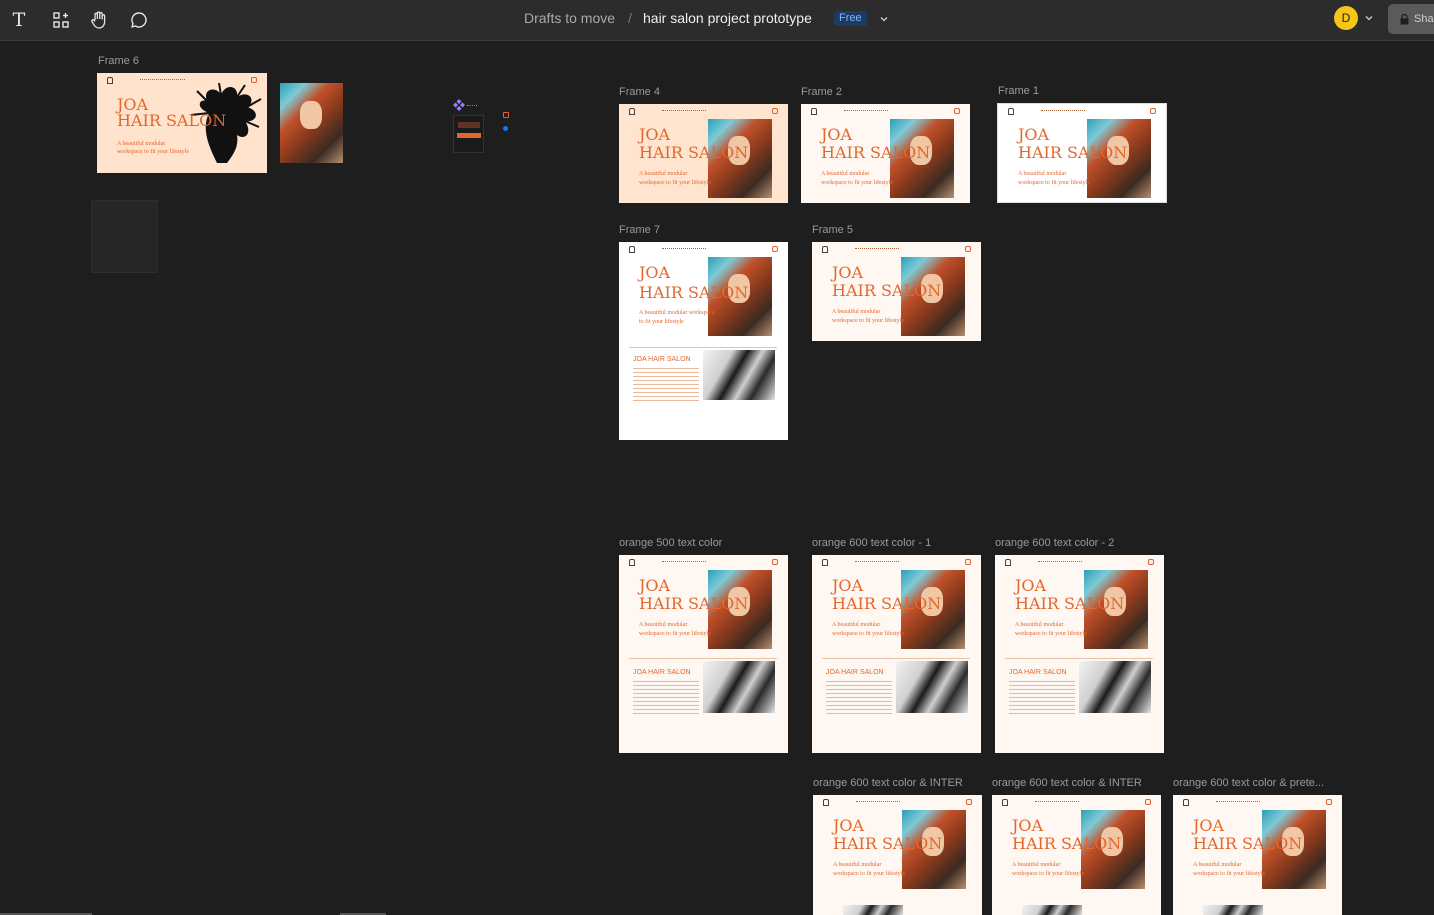  Describe the element at coordinates (569, 18) in the screenshot. I see `breadcrumb-drafts: Drafts to move` at that location.